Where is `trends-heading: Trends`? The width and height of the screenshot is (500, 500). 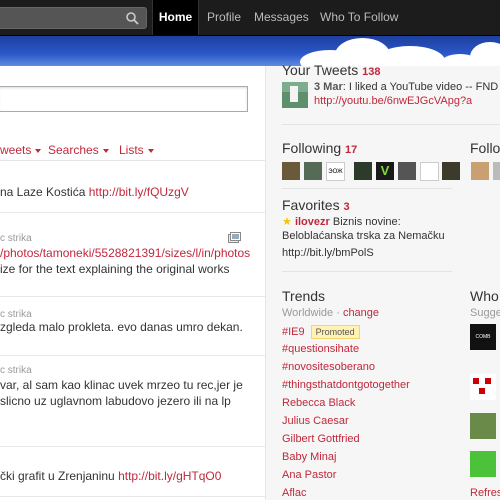 trends-heading: Trends is located at coordinates (304, 296).